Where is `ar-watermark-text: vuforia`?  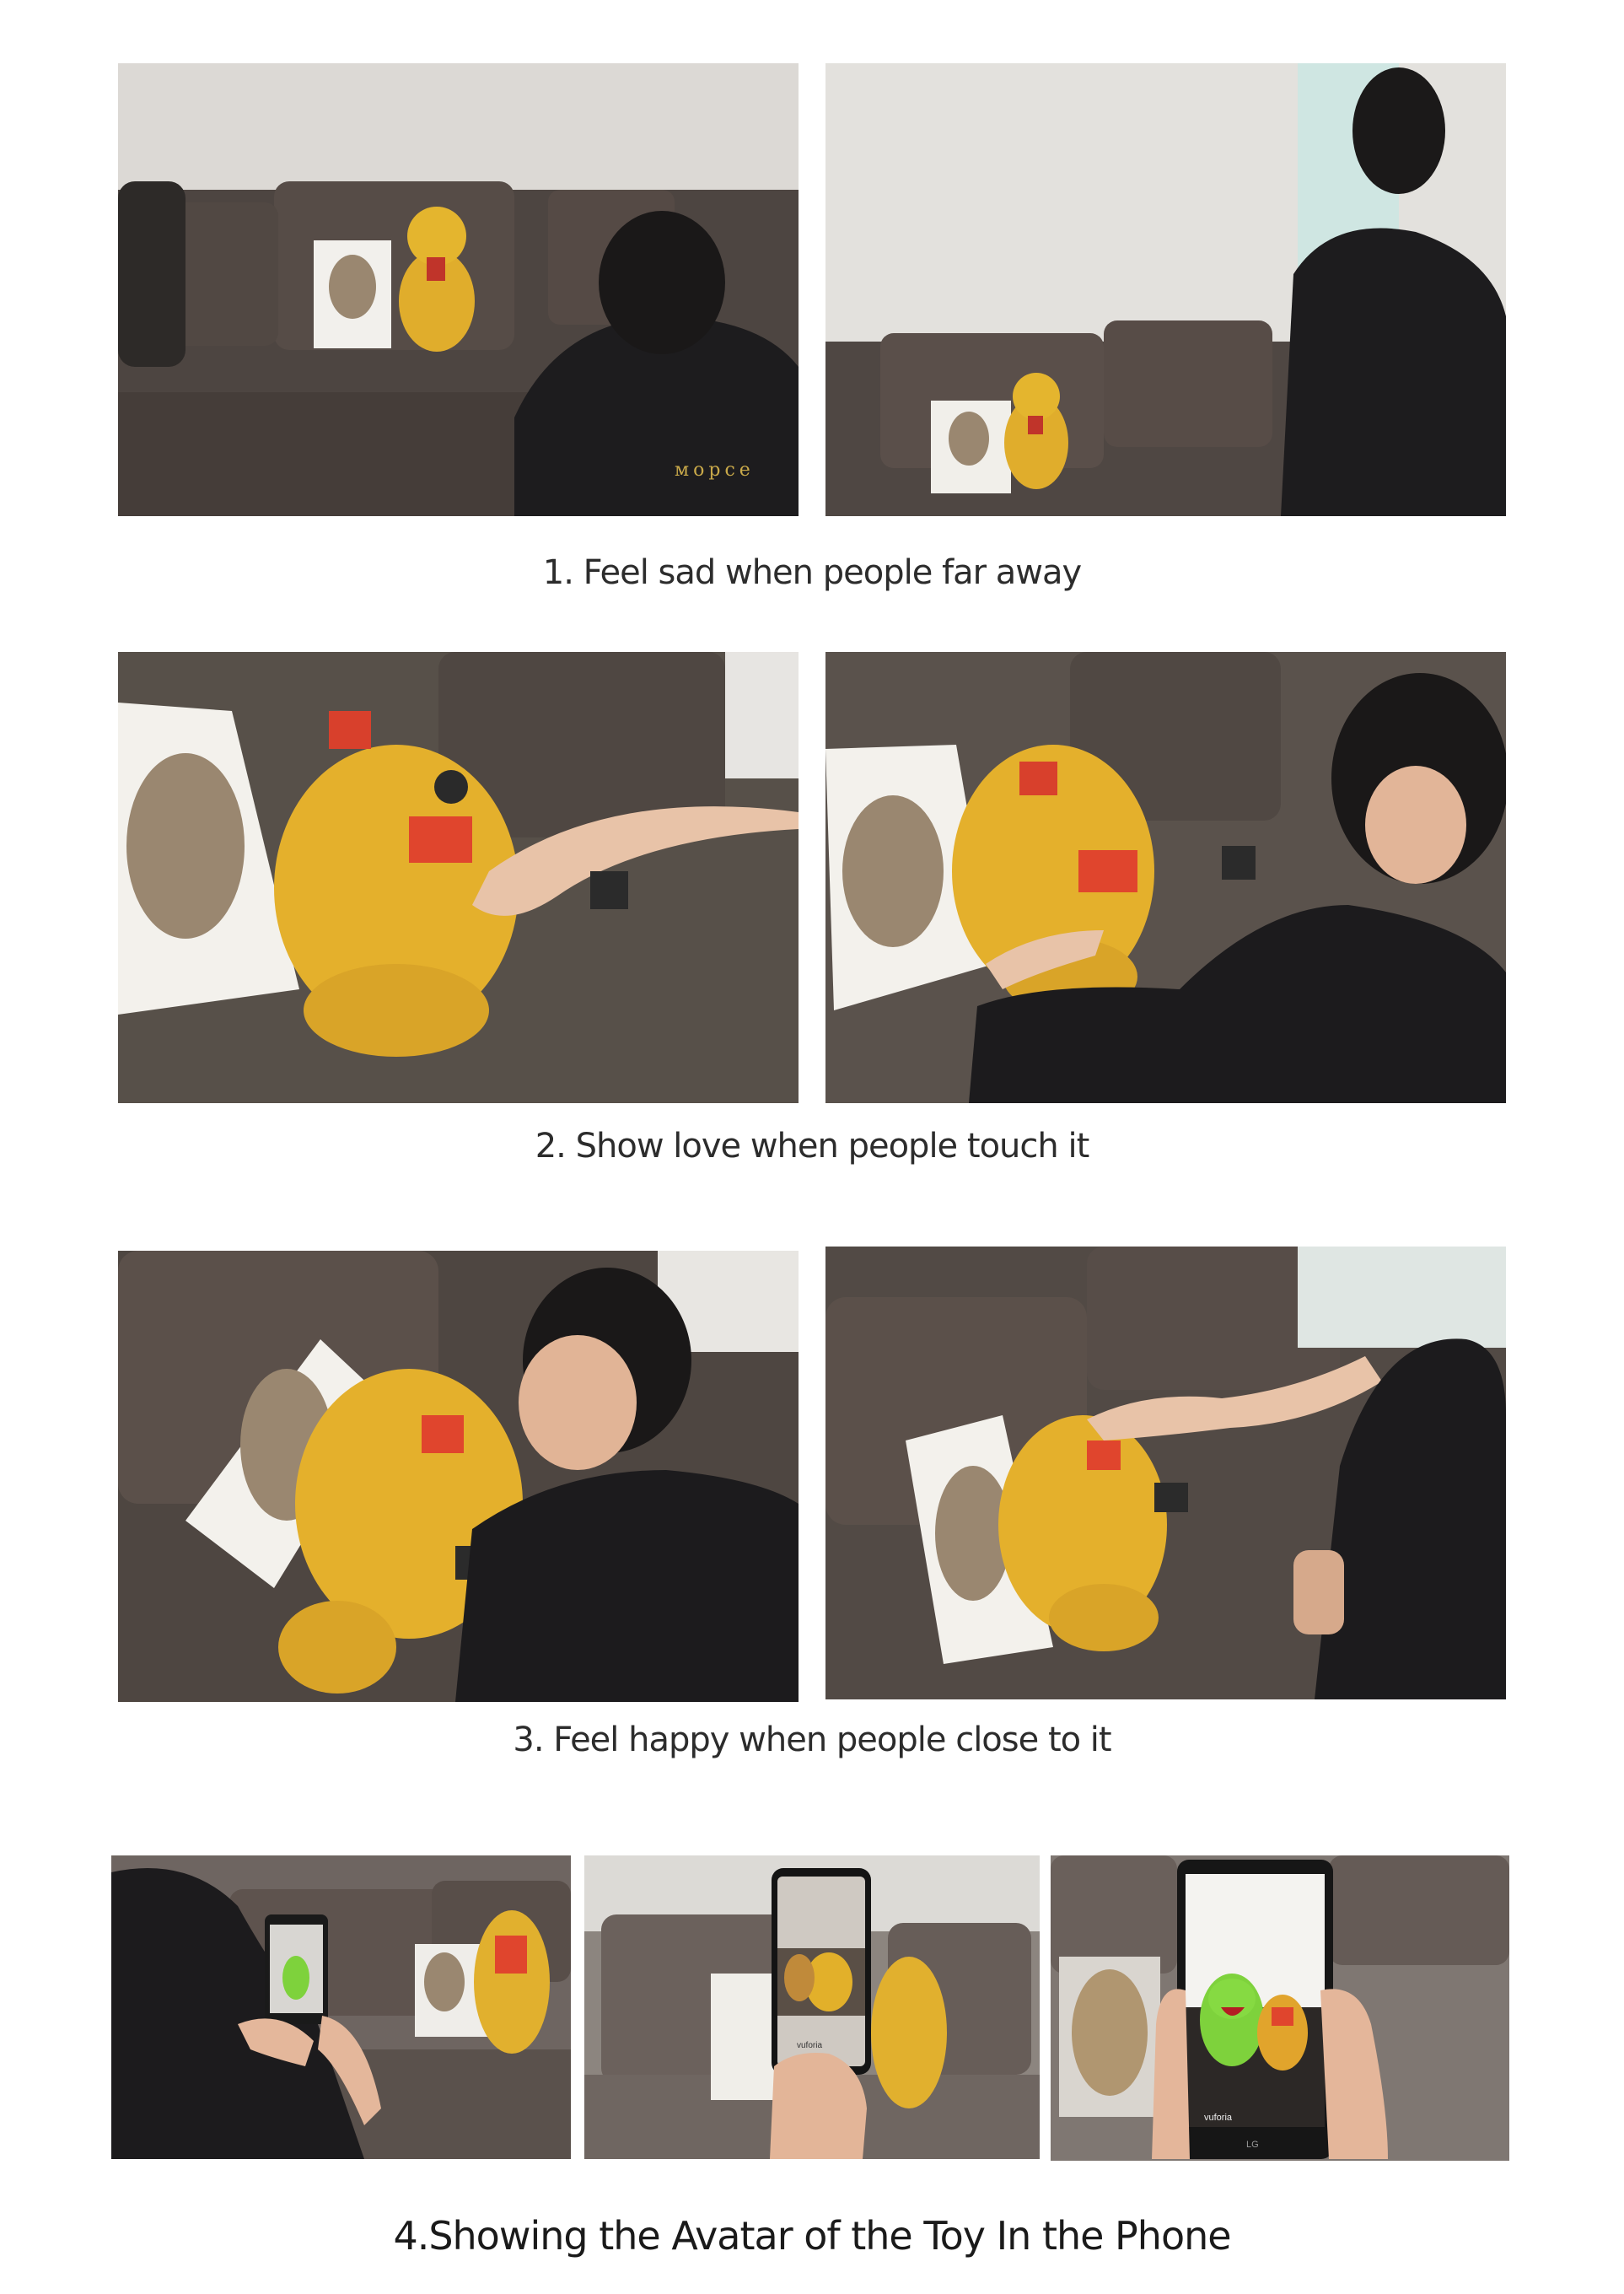
ar-watermark-text: vuforia is located at coordinates (810, 2045).